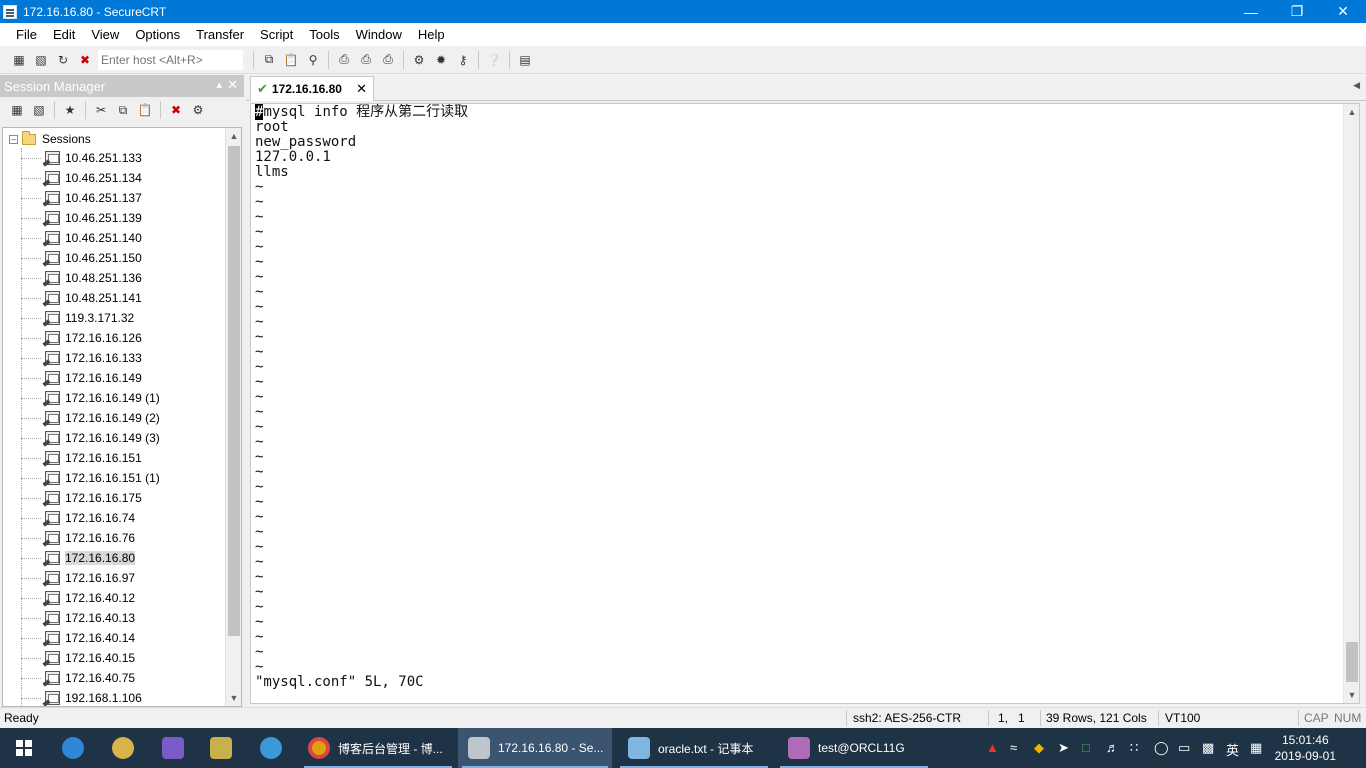 Image resolution: width=1366 pixels, height=768 pixels. What do you see at coordinates (116, 218) in the screenshot?
I see `session-item: 10.46.251.139` at bounding box center [116, 218].